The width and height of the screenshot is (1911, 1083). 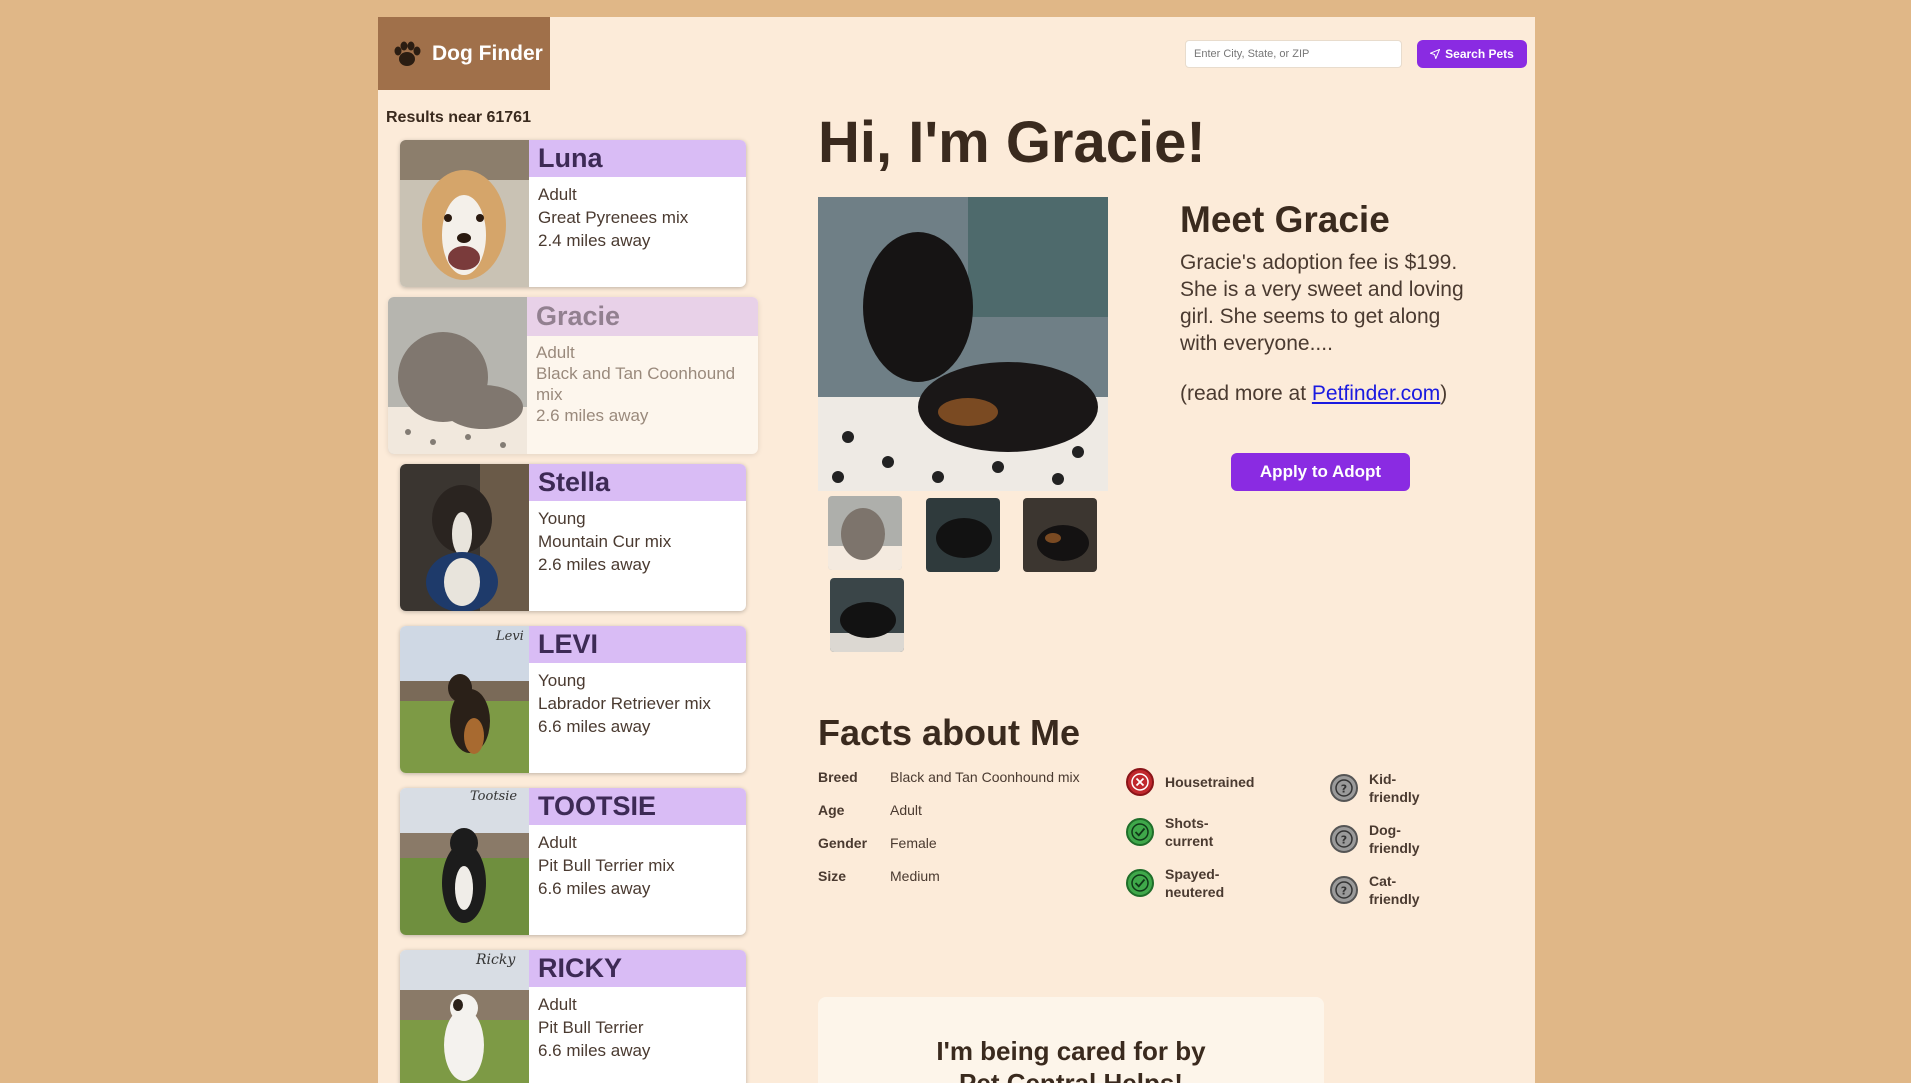 What do you see at coordinates (906, 810) in the screenshot?
I see `fact-value-age: Adult` at bounding box center [906, 810].